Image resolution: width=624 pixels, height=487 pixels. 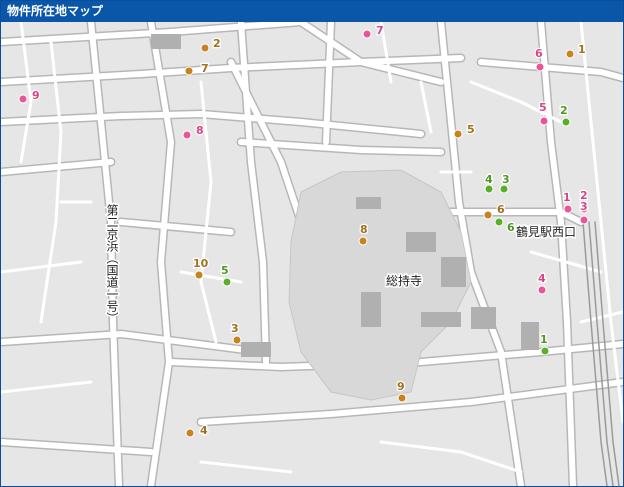 I want to click on property-marker: 2, so click(x=211, y=44).